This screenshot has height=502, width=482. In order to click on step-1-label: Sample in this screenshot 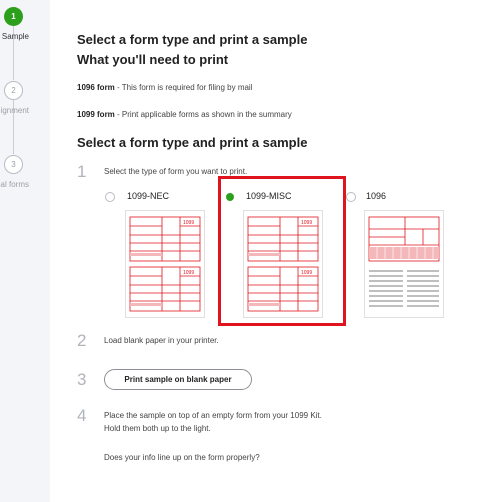, I will do `click(15, 36)`.